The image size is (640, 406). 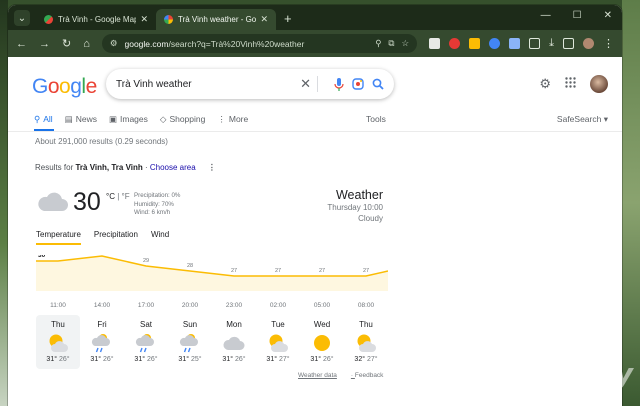 What do you see at coordinates (146, 342) in the screenshot?
I see `forecast-day: Sat 31° 26°` at bounding box center [146, 342].